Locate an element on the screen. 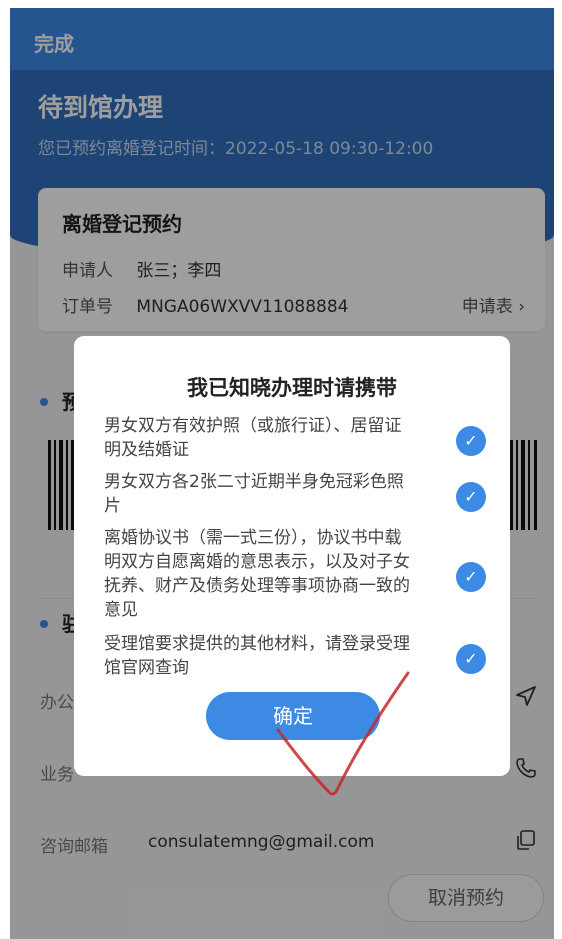 This screenshot has height=939, width=562. red-check-annotation is located at coordinates (343, 733).